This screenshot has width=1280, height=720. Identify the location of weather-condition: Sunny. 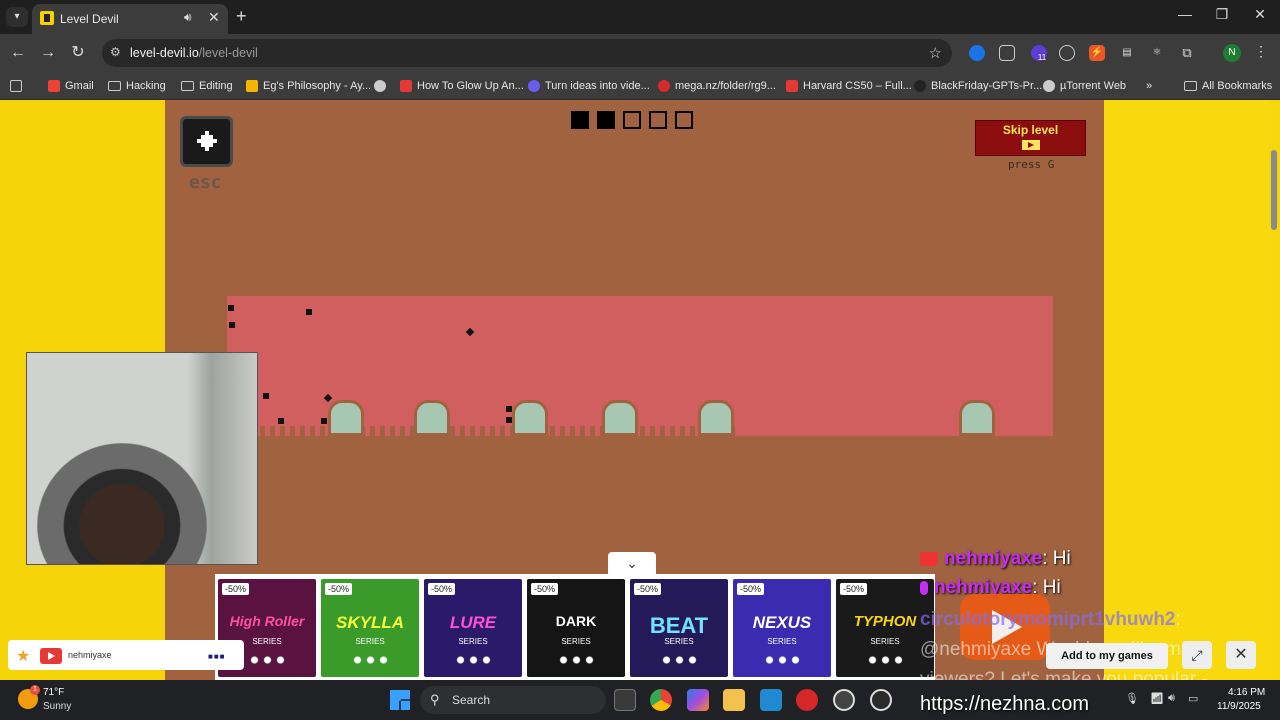
(57, 706).